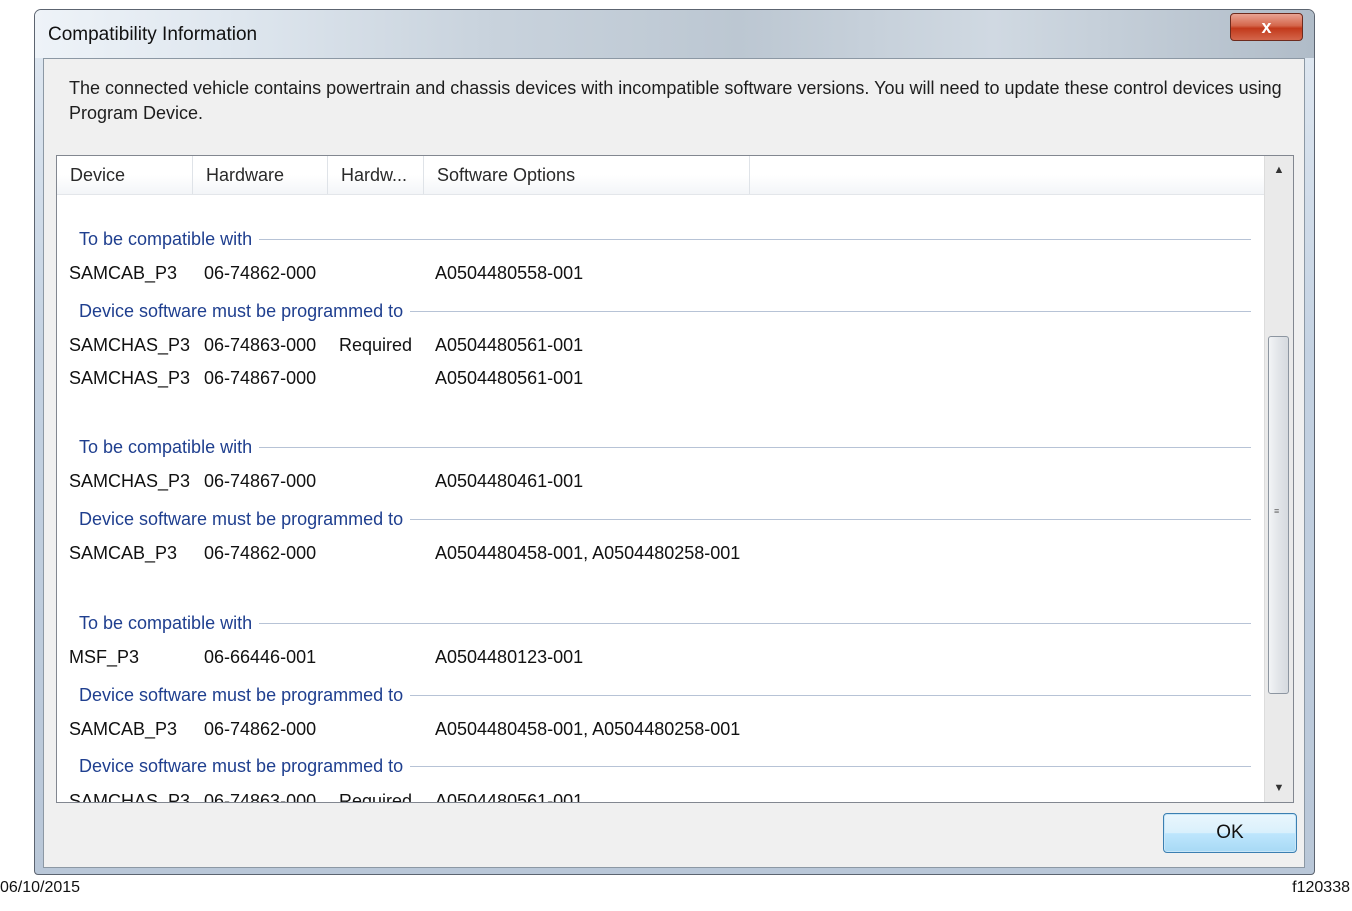  Describe the element at coordinates (104, 657) in the screenshot. I see `cell-device: MSF_P3` at that location.